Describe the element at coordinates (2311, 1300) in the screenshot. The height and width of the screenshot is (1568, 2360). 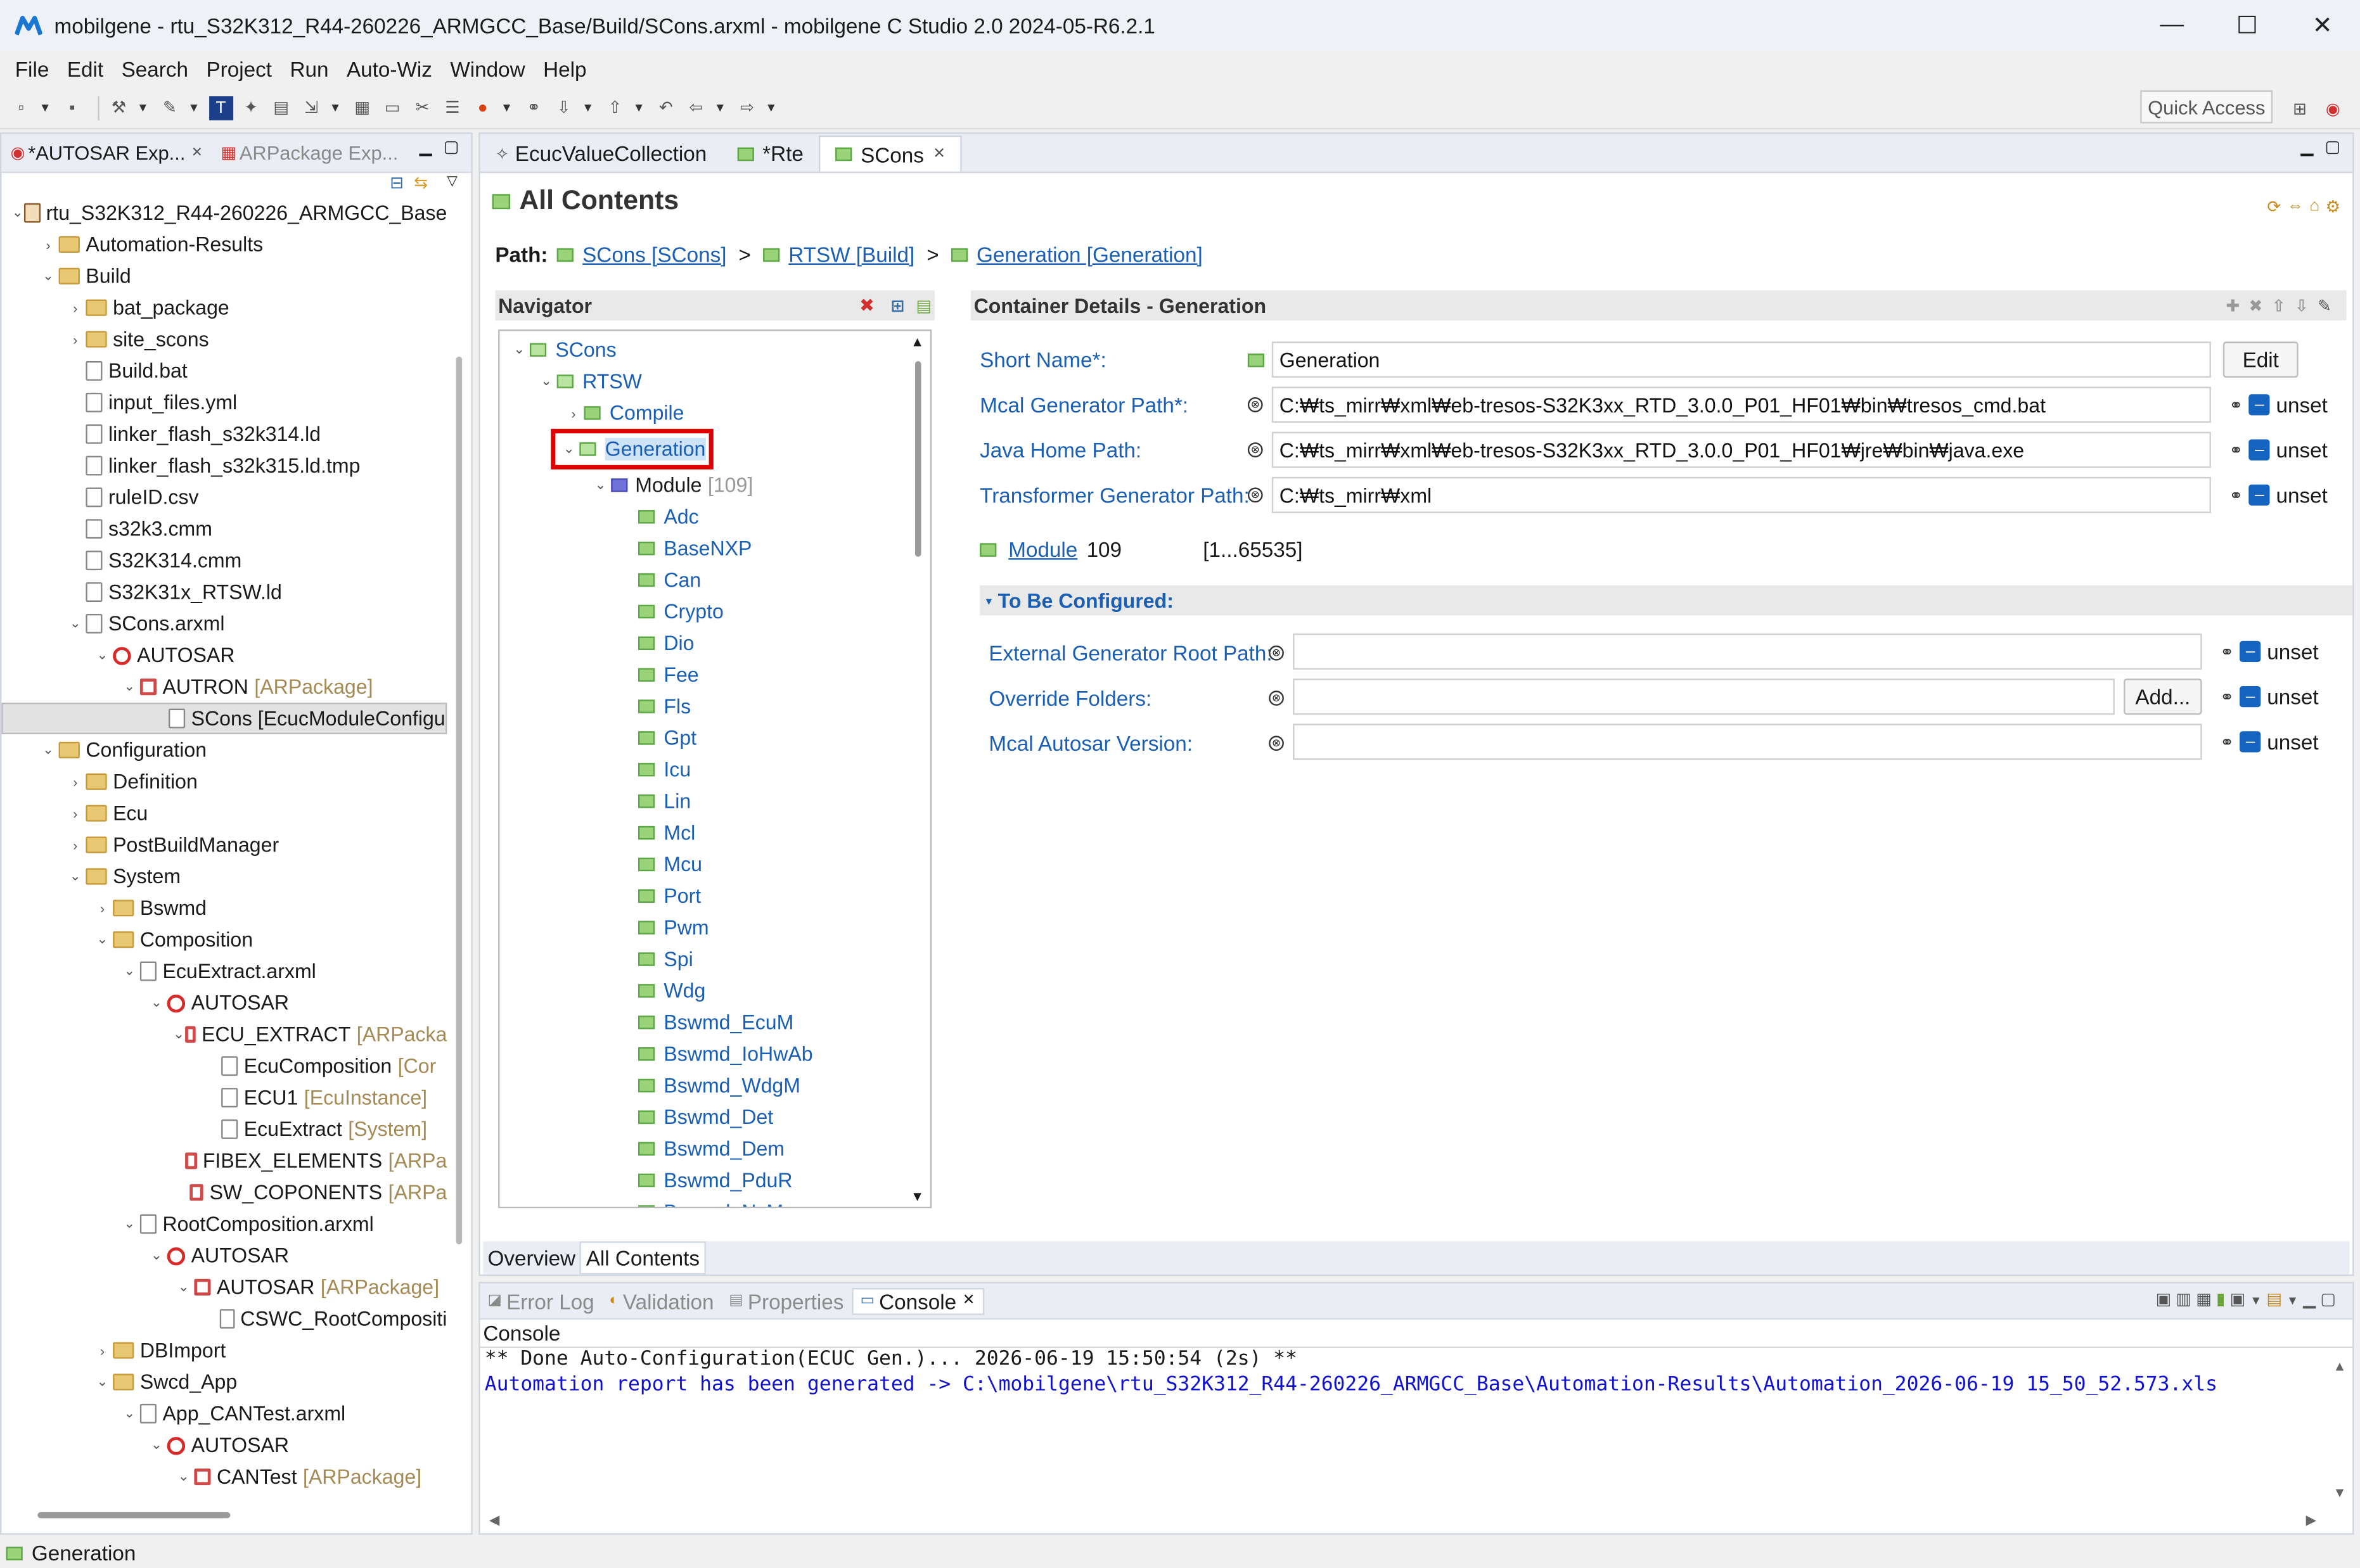
I see `minimize-console-icon: ▁` at that location.